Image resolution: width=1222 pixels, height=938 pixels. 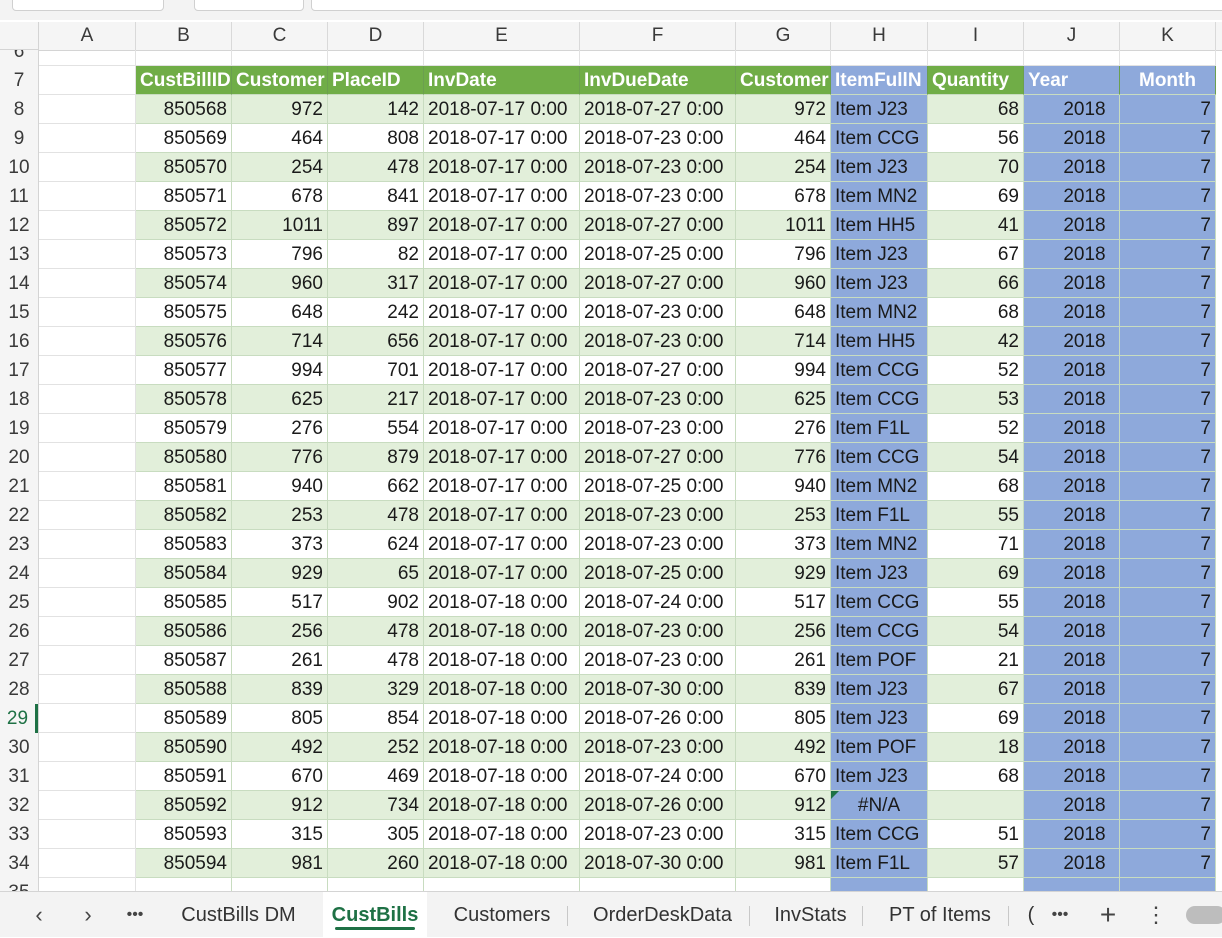 I want to click on cell-e11: 2018-07-17 0:00, so click(x=502, y=196).